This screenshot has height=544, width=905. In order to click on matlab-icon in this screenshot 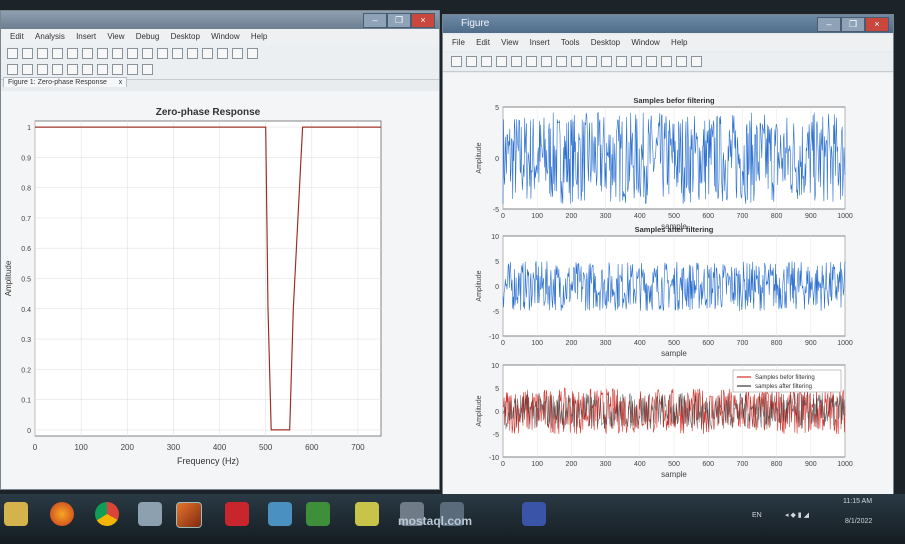, I will do `click(189, 515)`.